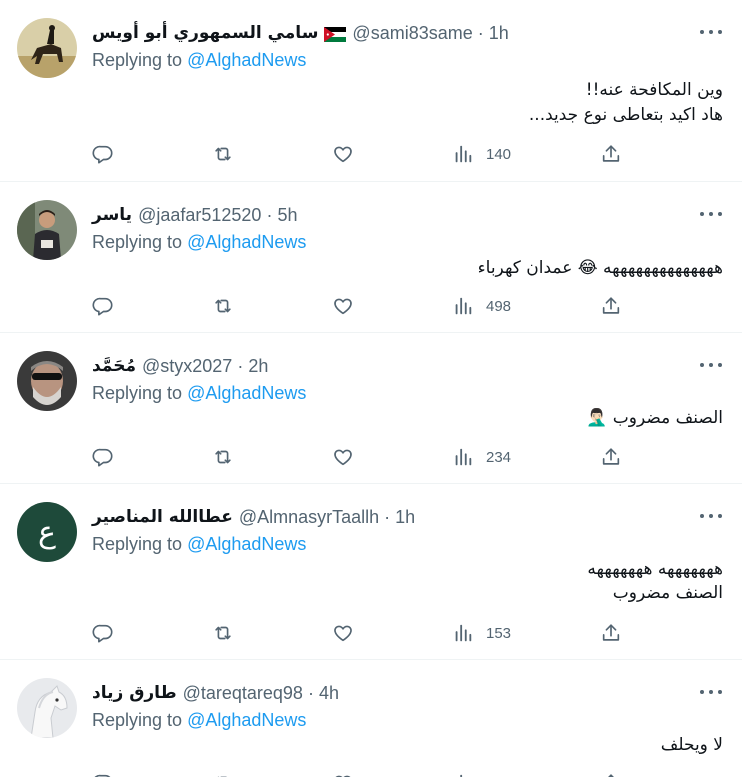 The height and width of the screenshot is (777, 742). Describe the element at coordinates (481, 154) in the screenshot. I see `views-button: 140` at that location.